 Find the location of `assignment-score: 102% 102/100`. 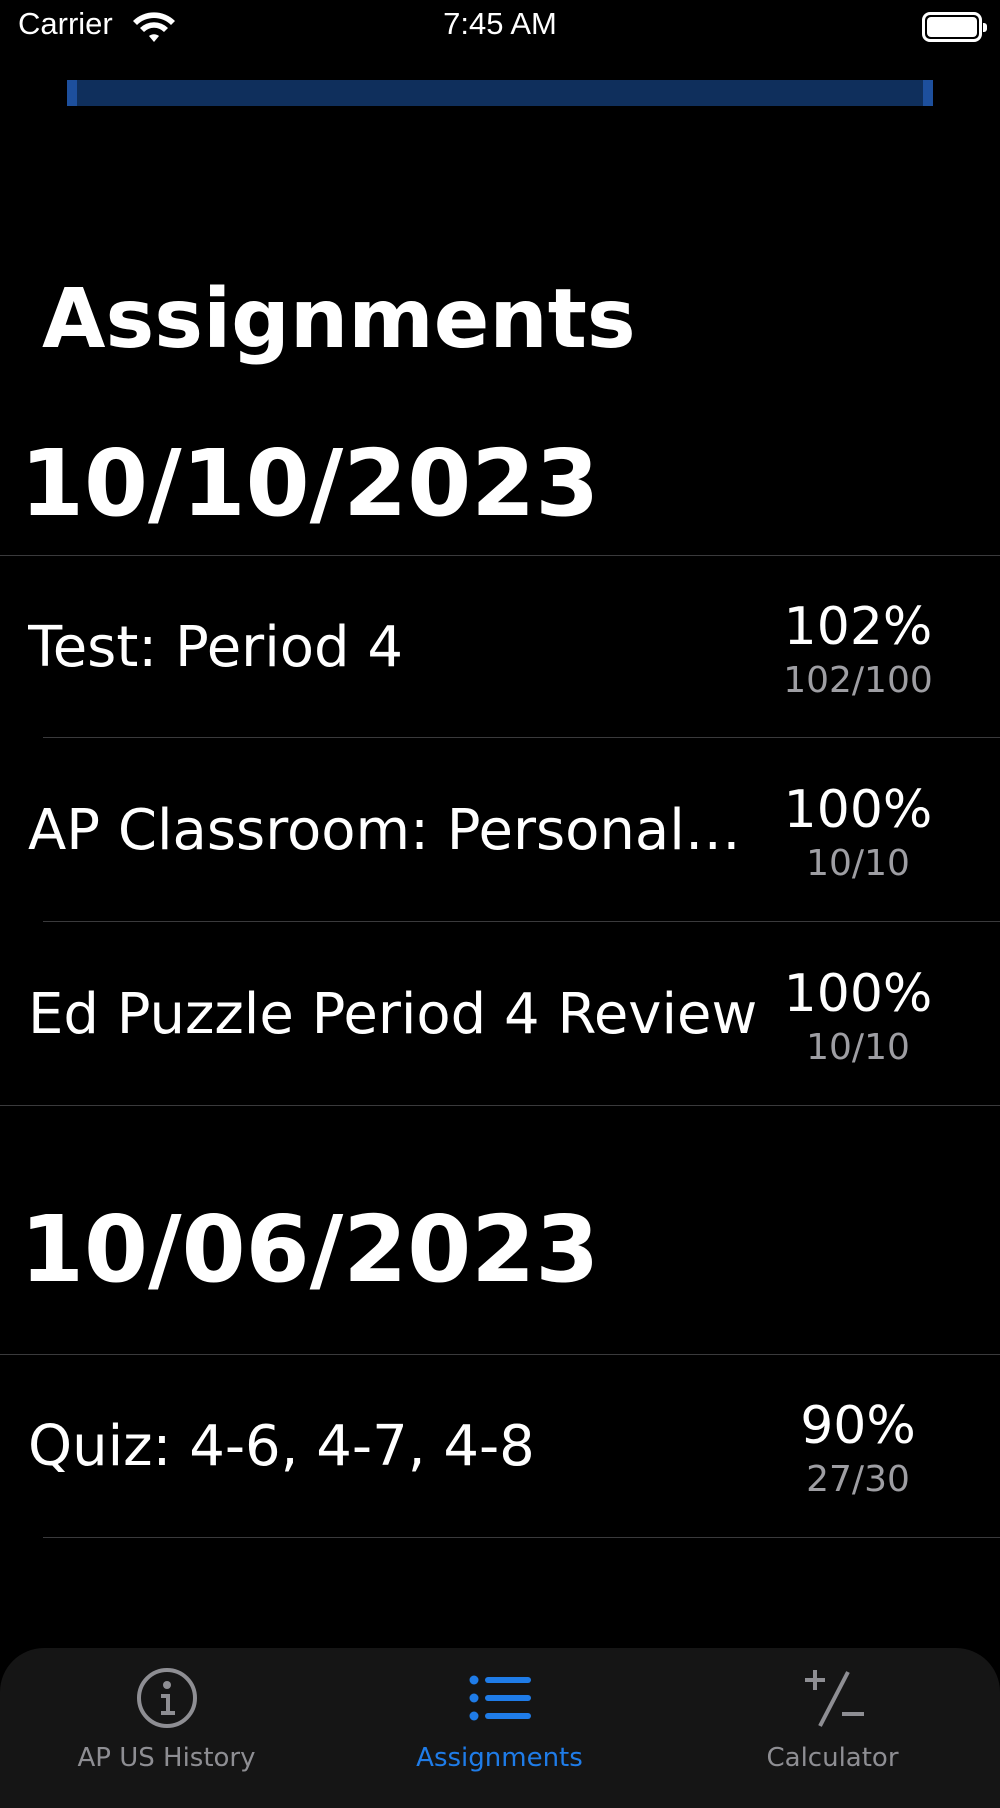

assignment-score: 102% 102/100 is located at coordinates (858, 652).